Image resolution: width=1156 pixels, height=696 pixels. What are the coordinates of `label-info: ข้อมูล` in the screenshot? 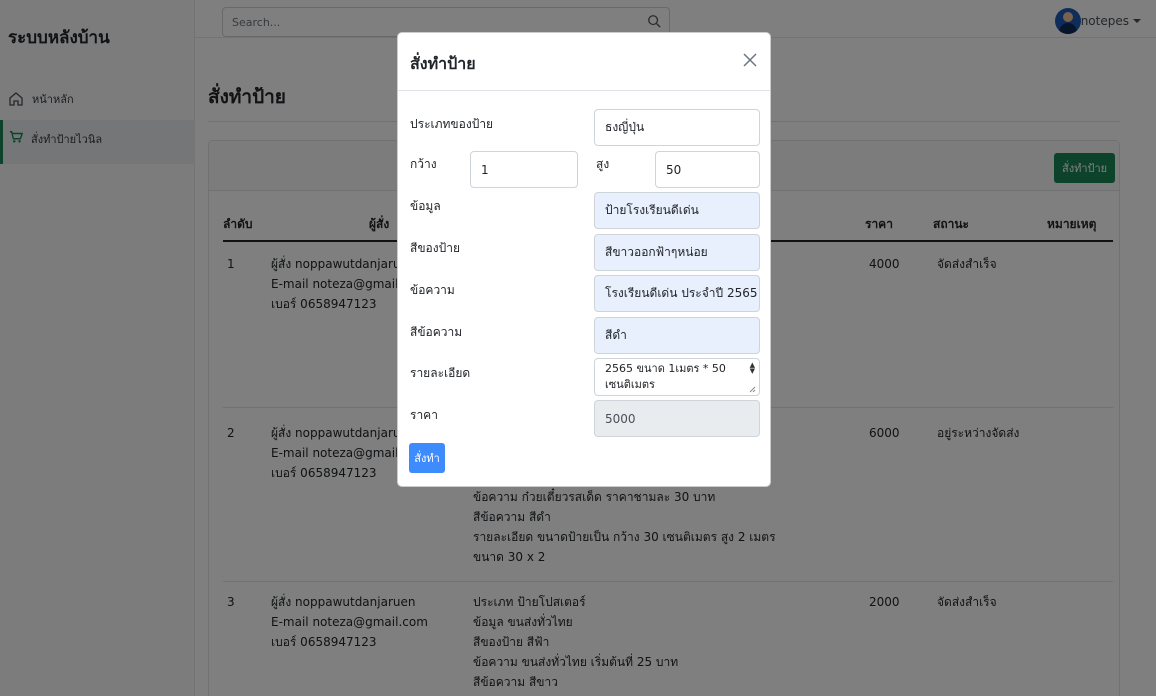 It's located at (425, 206).